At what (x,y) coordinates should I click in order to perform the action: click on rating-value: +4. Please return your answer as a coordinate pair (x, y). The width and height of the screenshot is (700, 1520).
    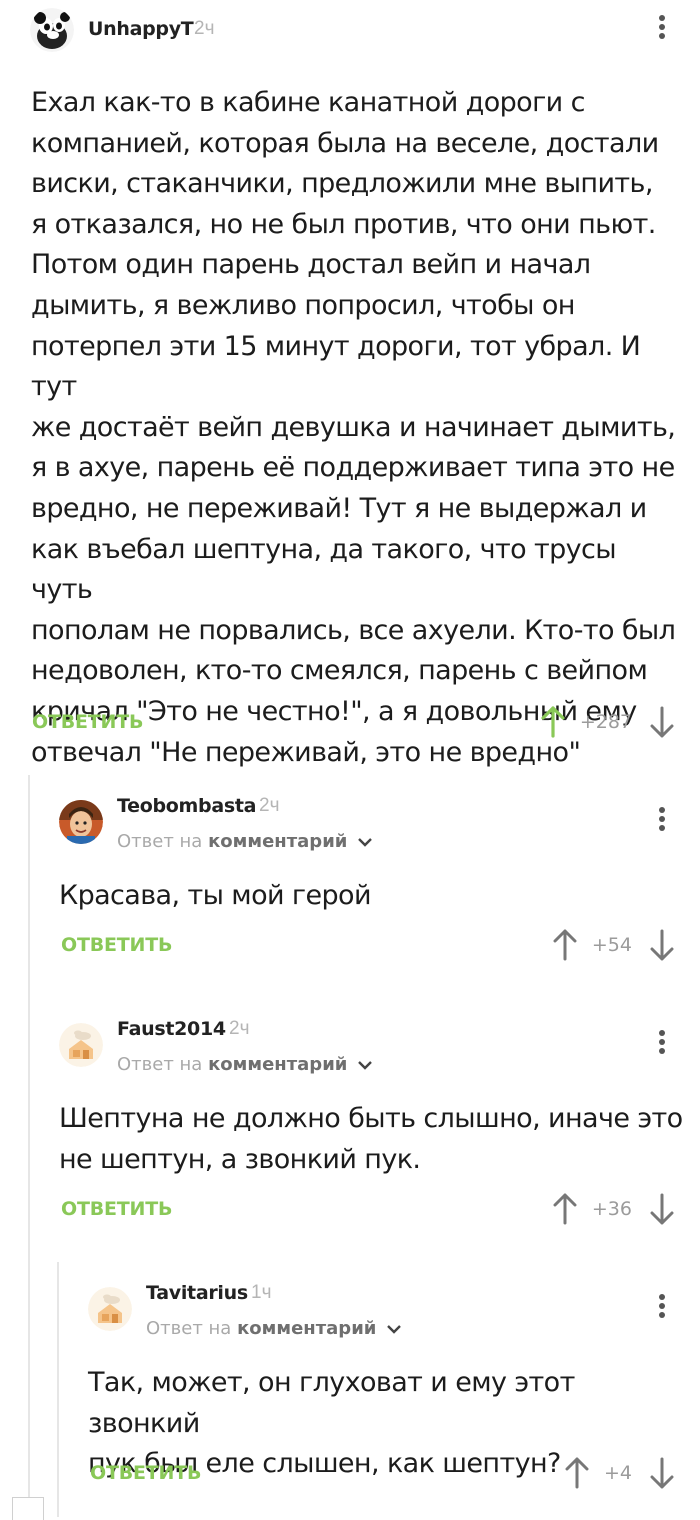
    Looking at the image, I should click on (617, 1473).